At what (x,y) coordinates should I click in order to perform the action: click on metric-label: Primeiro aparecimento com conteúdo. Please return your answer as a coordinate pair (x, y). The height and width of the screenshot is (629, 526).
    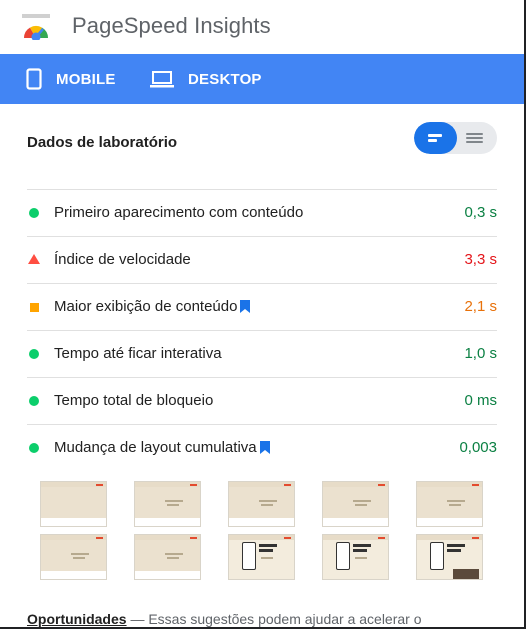
    Looking at the image, I should click on (179, 212).